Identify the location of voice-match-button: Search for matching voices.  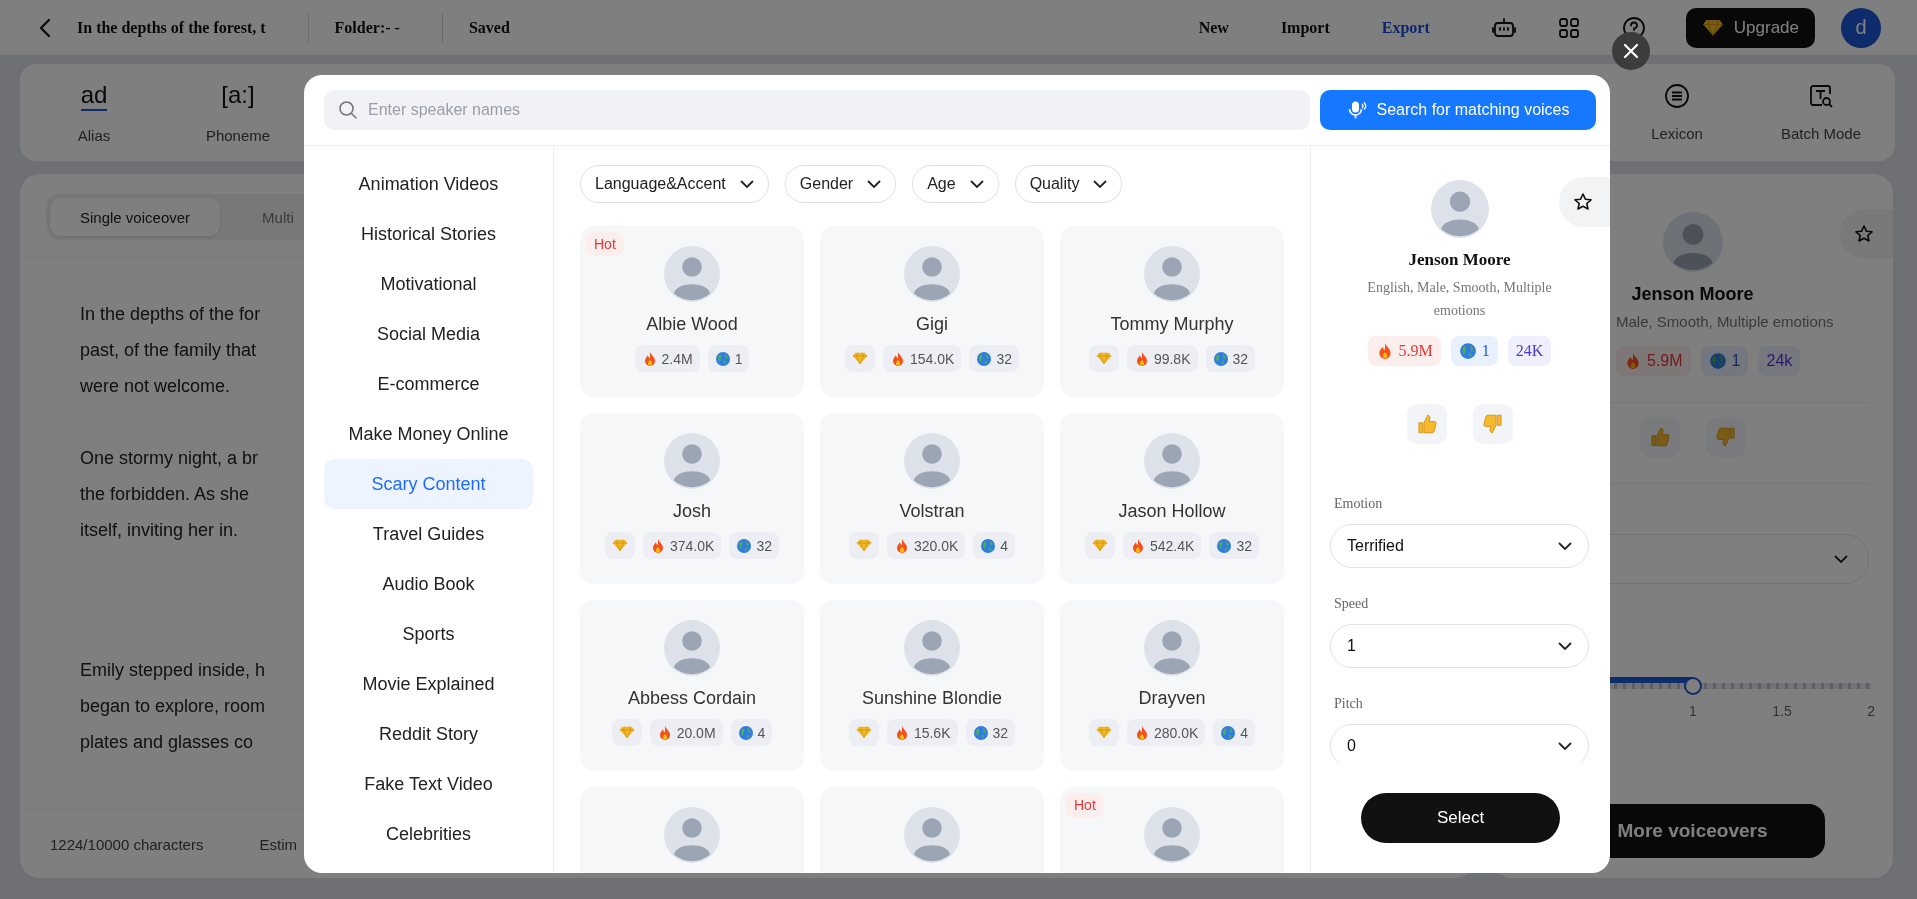
(1458, 110).